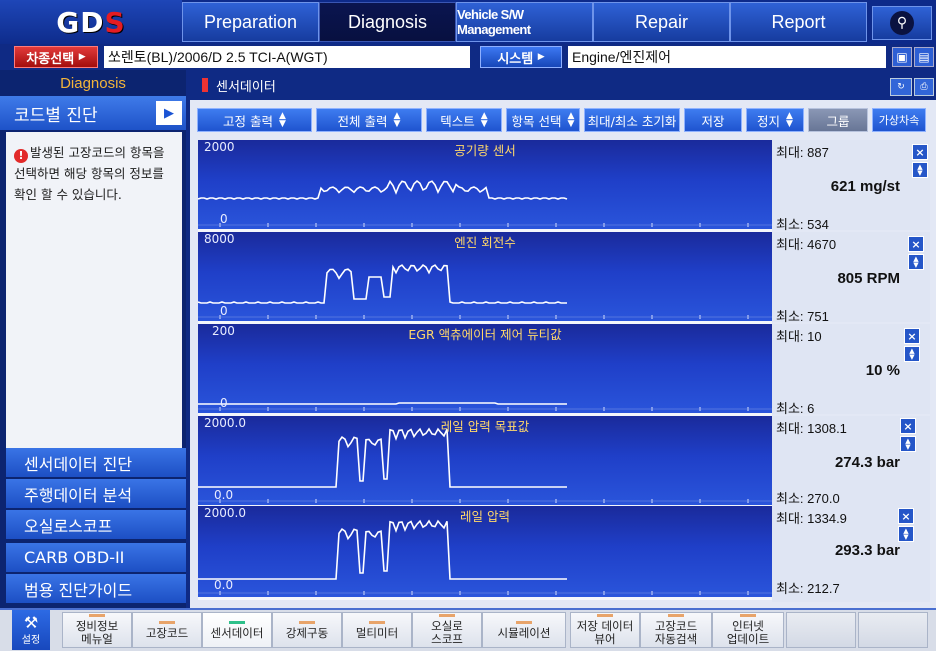 The width and height of the screenshot is (936, 651). I want to click on sidebar-item-driving-data: 주행데이터 분석, so click(96, 494).